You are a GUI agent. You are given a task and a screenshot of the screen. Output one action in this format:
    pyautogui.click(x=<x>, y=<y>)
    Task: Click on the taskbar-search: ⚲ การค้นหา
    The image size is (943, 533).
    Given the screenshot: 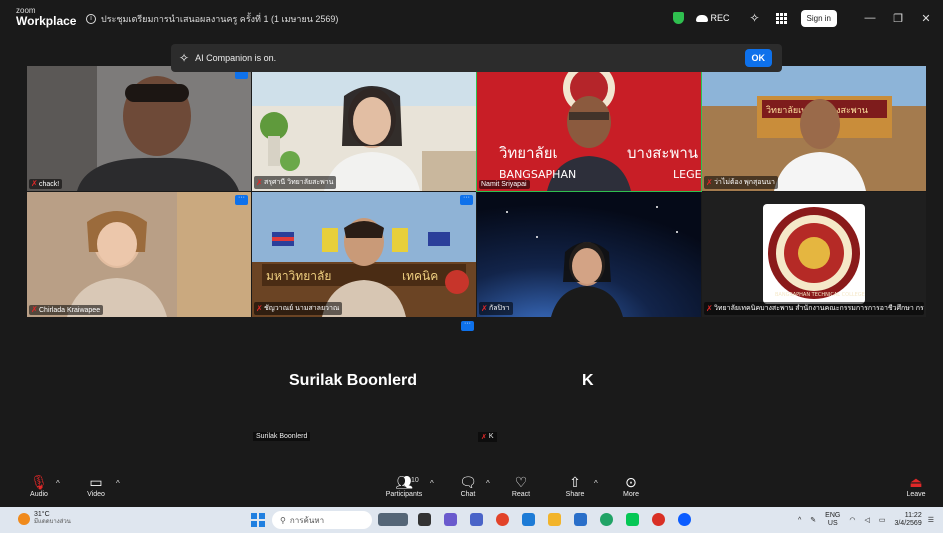 What is the action you would take?
    pyautogui.click(x=322, y=520)
    